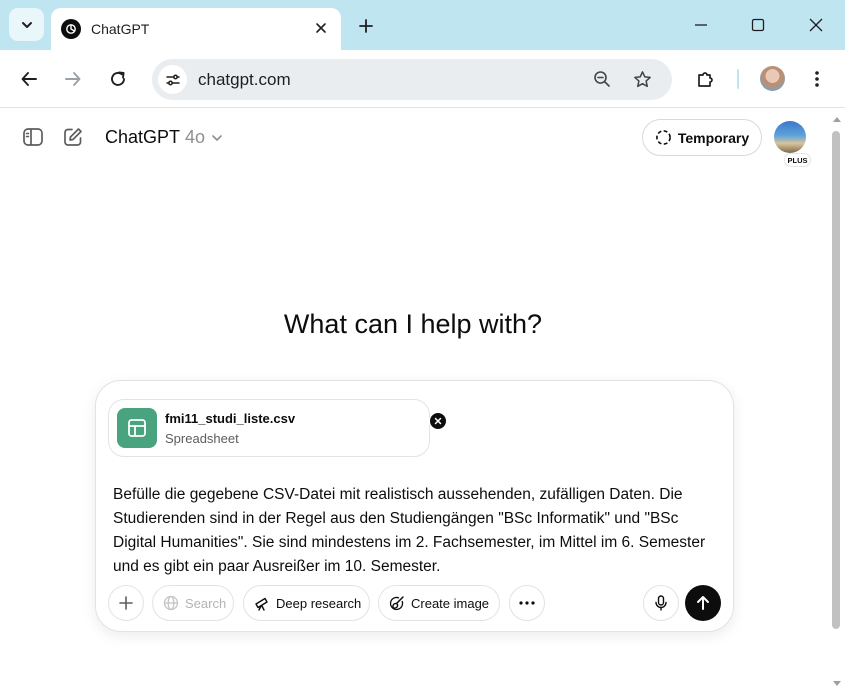 The image size is (845, 693). I want to click on bookmark-button, so click(642, 79).